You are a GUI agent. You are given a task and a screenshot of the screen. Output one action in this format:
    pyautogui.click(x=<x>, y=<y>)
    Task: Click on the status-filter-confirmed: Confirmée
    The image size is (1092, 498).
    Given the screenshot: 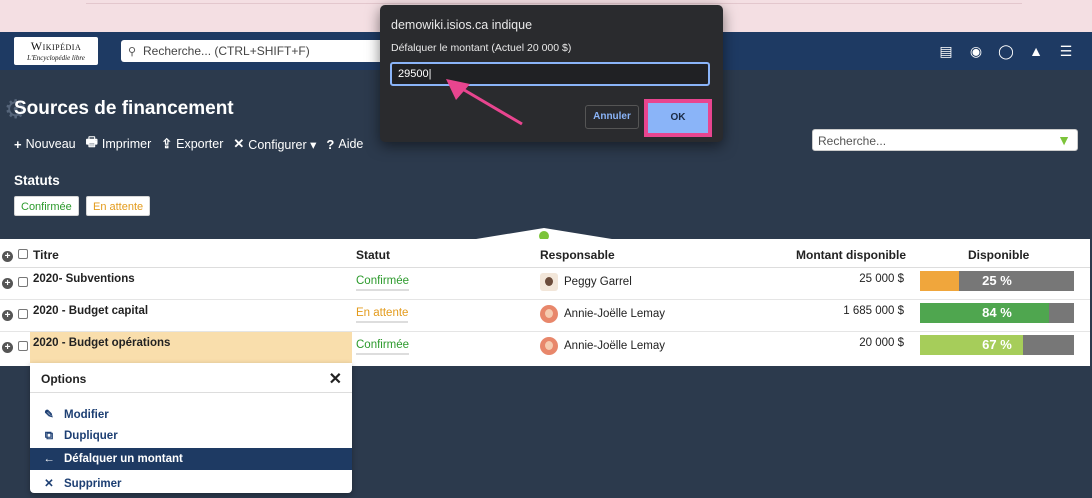 What is the action you would take?
    pyautogui.click(x=46, y=206)
    